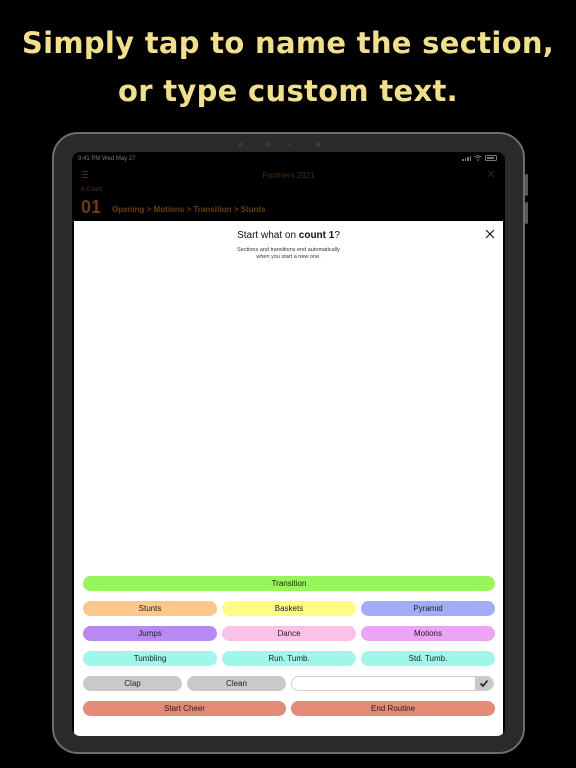 Image resolution: width=576 pixels, height=768 pixels. I want to click on clean-button: Clean, so click(236, 683).